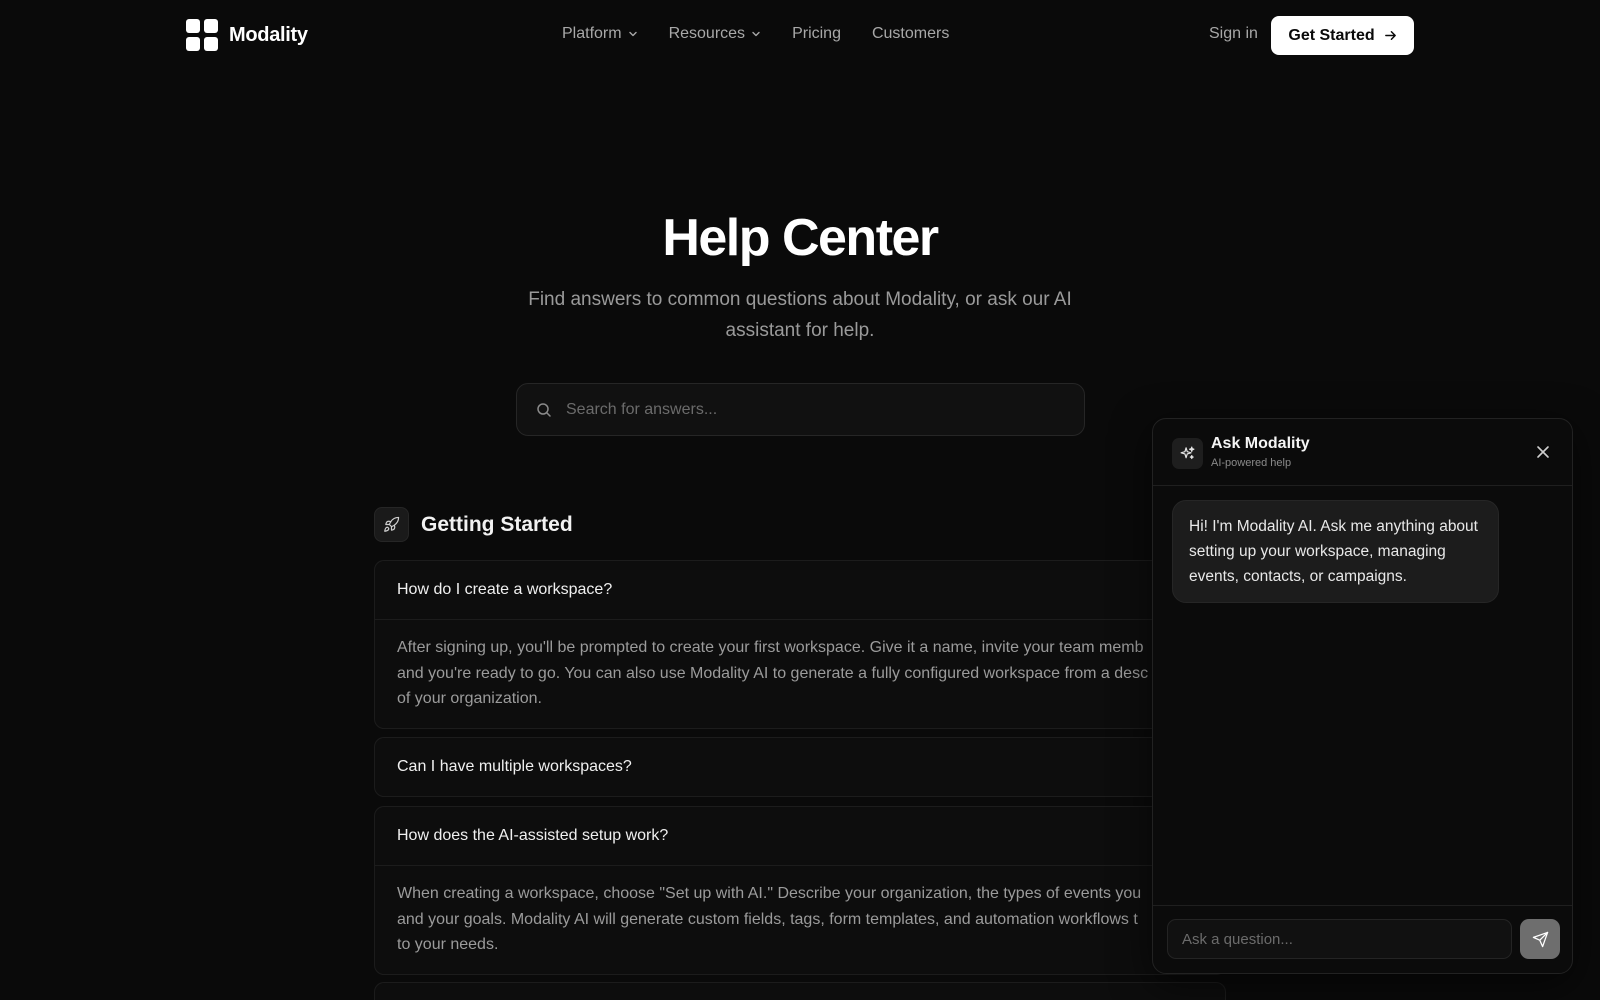 This screenshot has width=1600, height=1000. I want to click on faq-question: How do I create a workspace?, so click(800, 590).